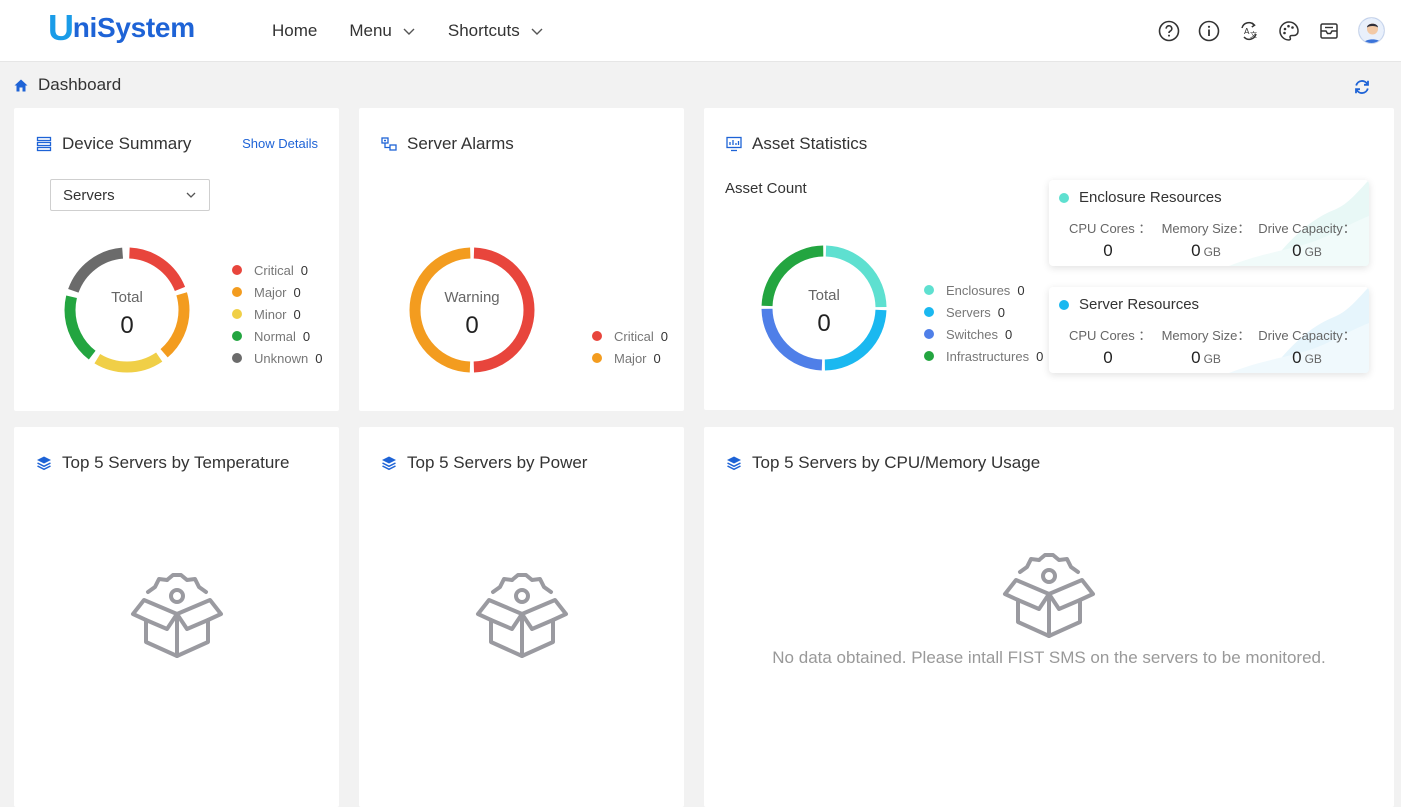 This screenshot has width=1401, height=807. What do you see at coordinates (1129, 304) in the screenshot?
I see `server-resources-header: Server Resources` at bounding box center [1129, 304].